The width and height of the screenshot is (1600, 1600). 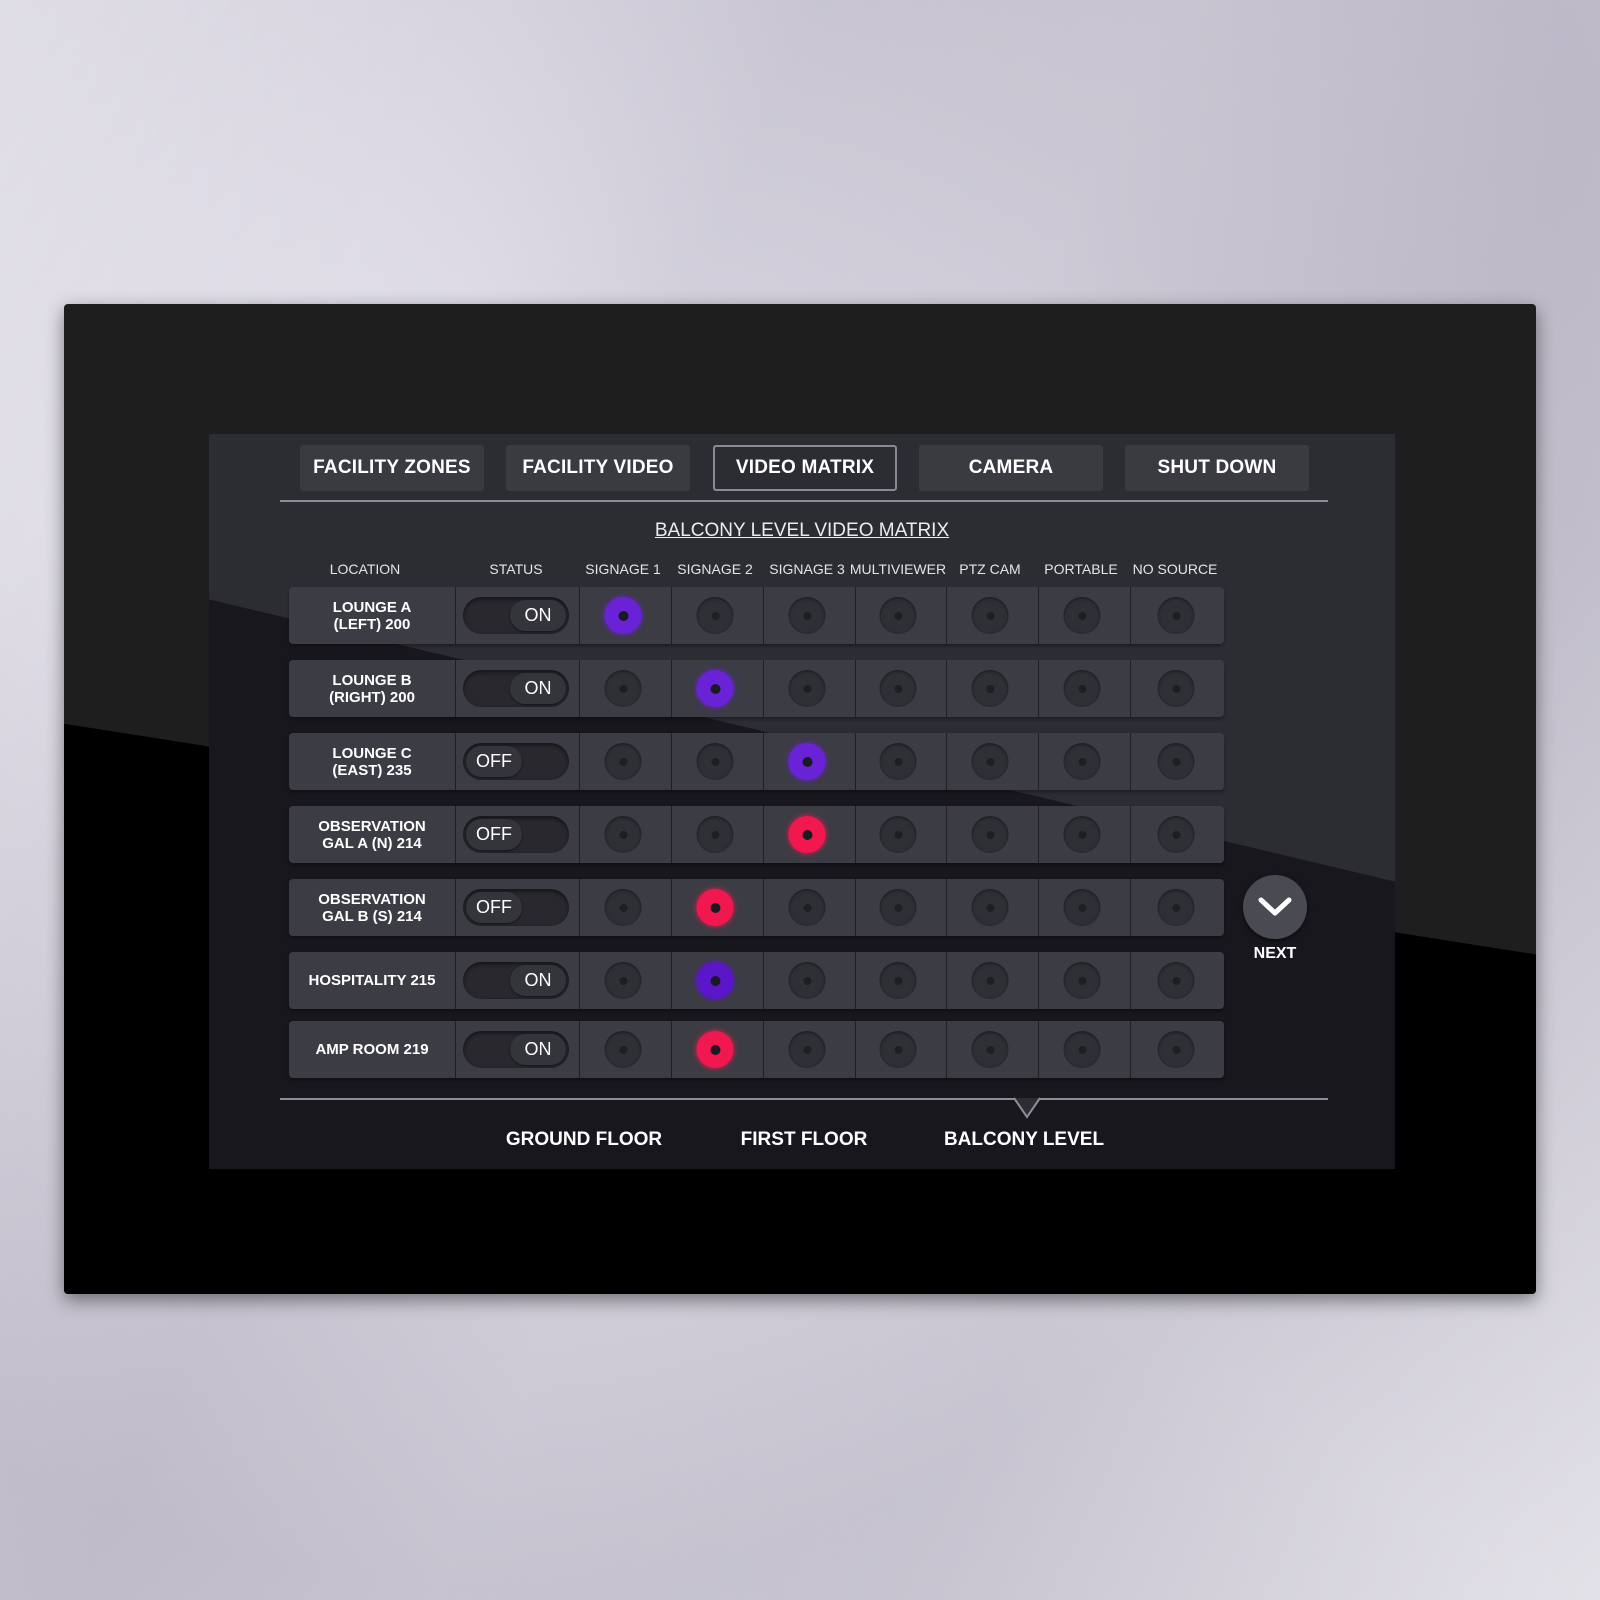 What do you see at coordinates (494, 907) in the screenshot?
I see `status-toggle-knob: OFF` at bounding box center [494, 907].